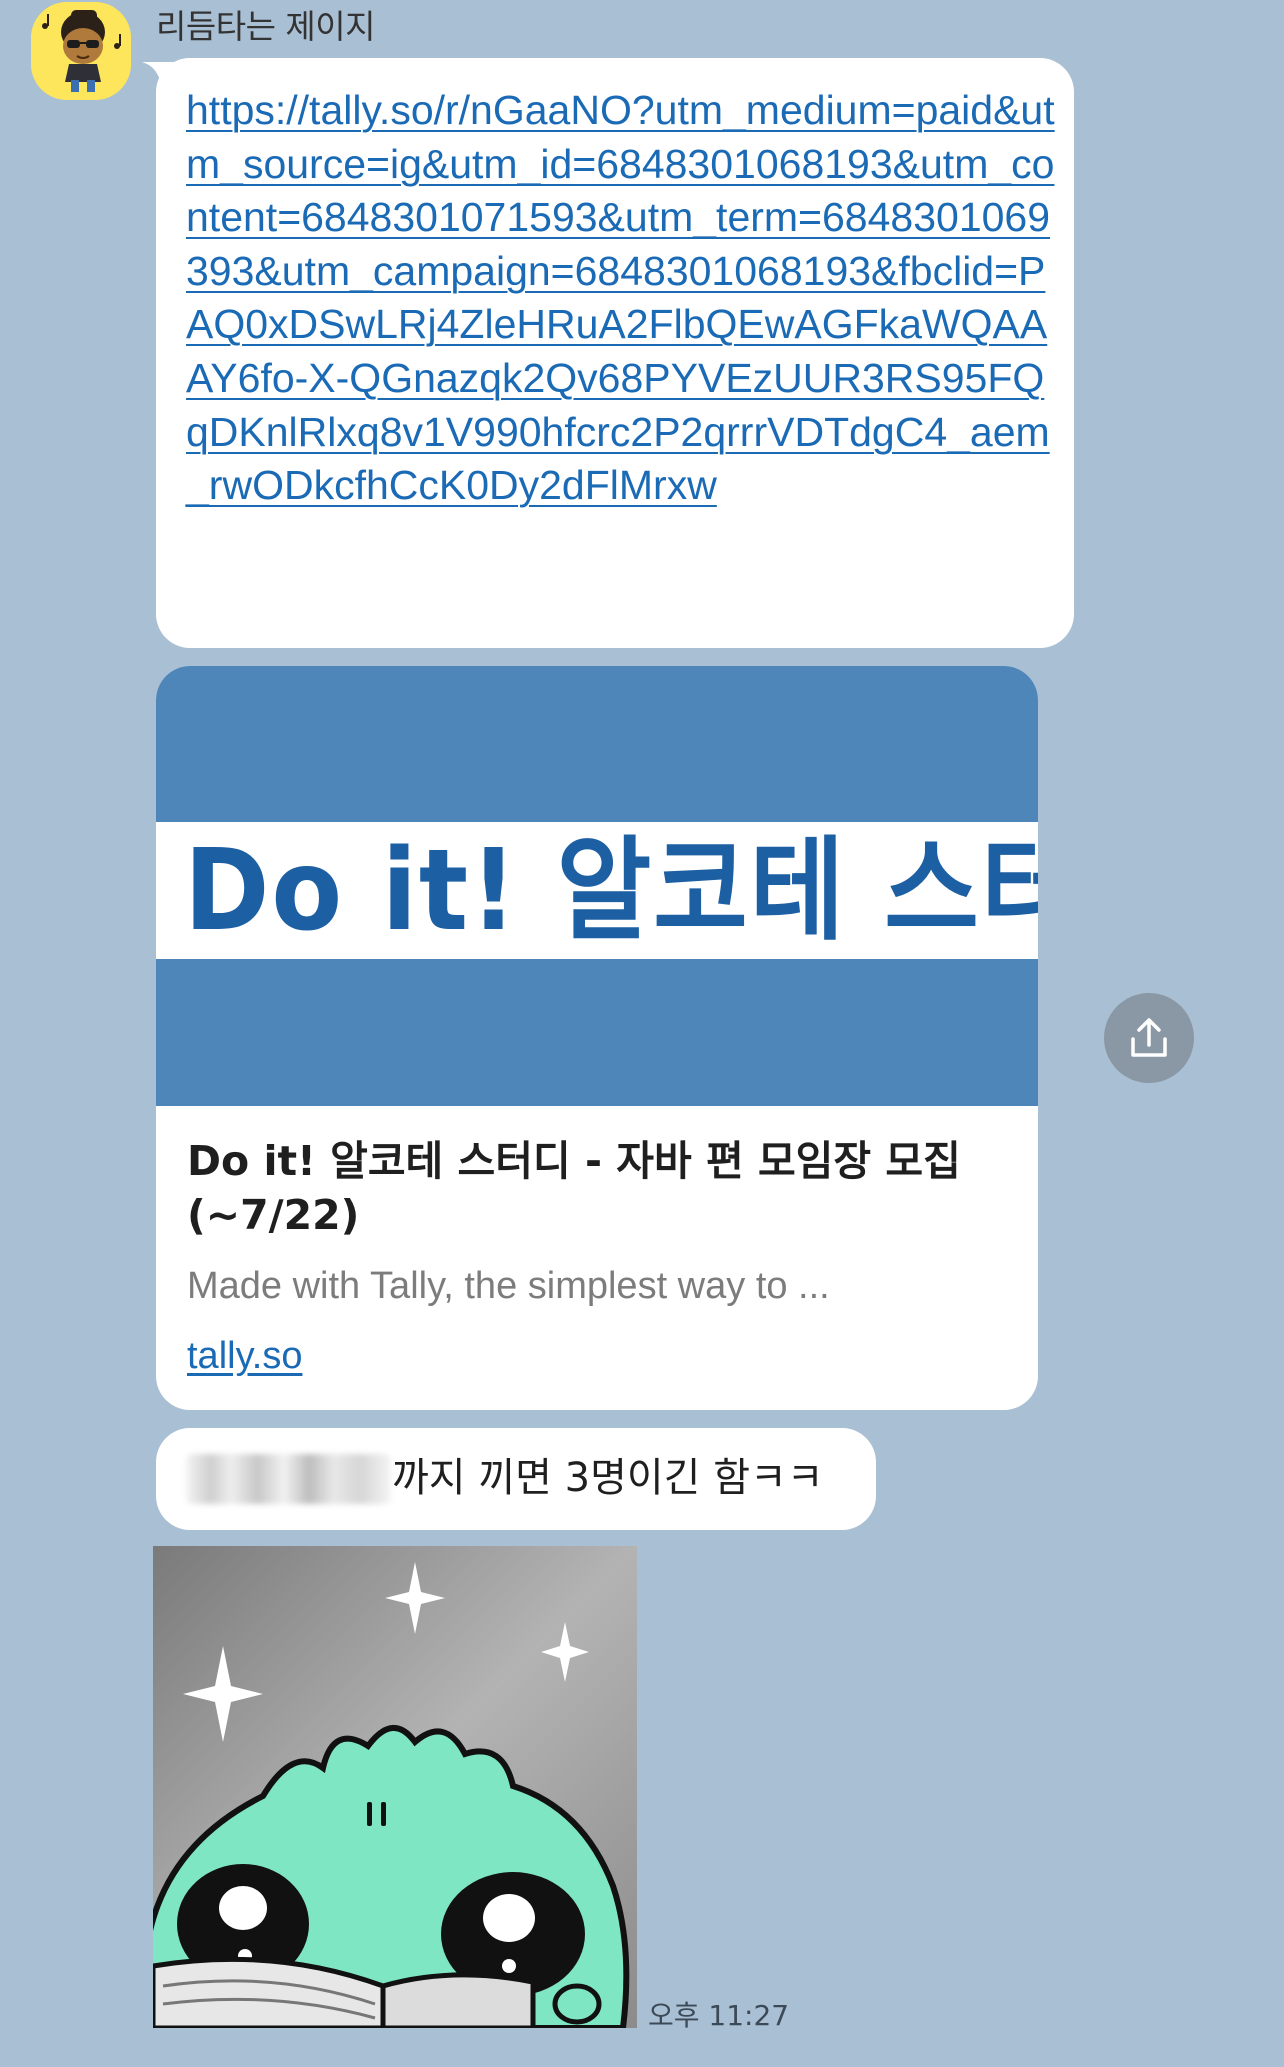  What do you see at coordinates (719, 2015) in the screenshot?
I see `message-timestamp: 오후 11:27` at bounding box center [719, 2015].